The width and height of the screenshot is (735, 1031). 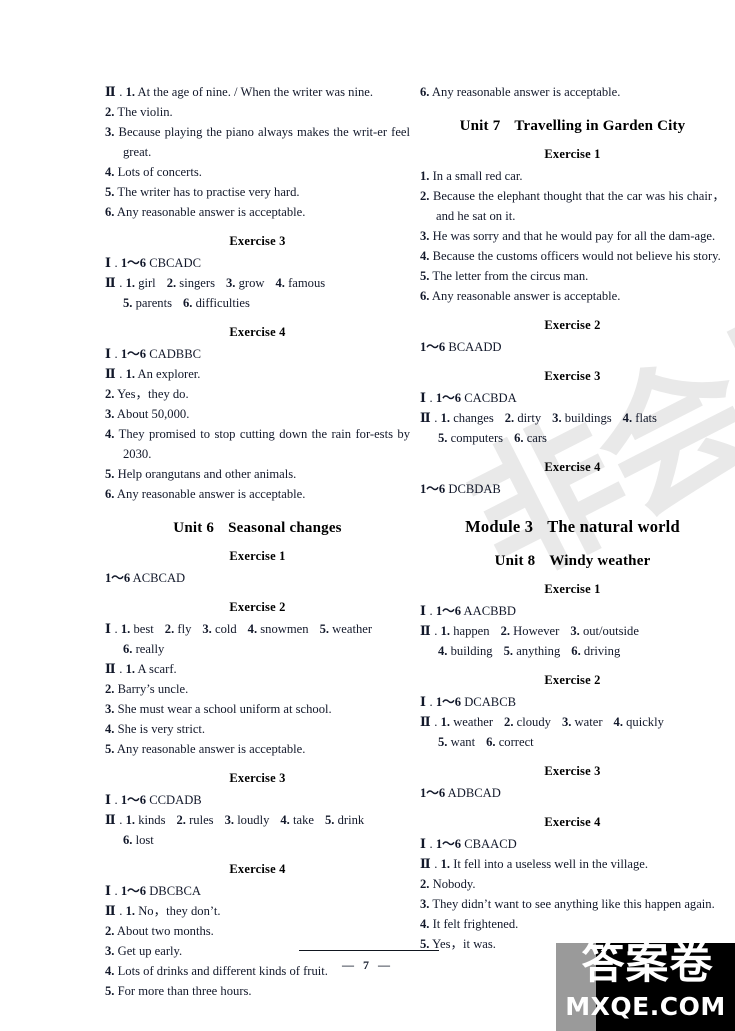 What do you see at coordinates (510, 276) in the screenshot?
I see `item-text: The letter from the circus man.` at bounding box center [510, 276].